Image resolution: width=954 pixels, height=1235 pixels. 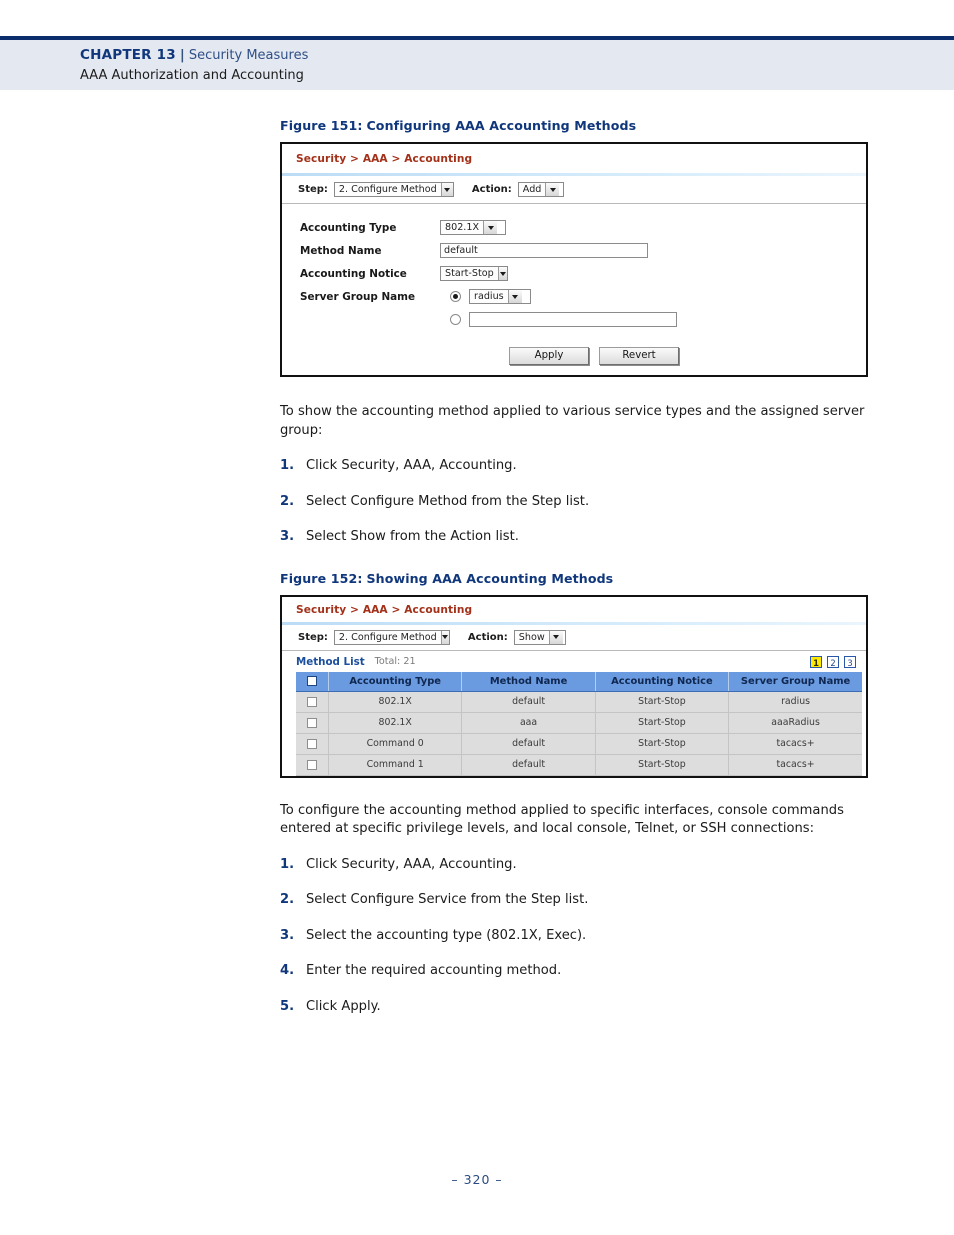 I want to click on form-row-method-name: Method Name default, so click(x=583, y=250).